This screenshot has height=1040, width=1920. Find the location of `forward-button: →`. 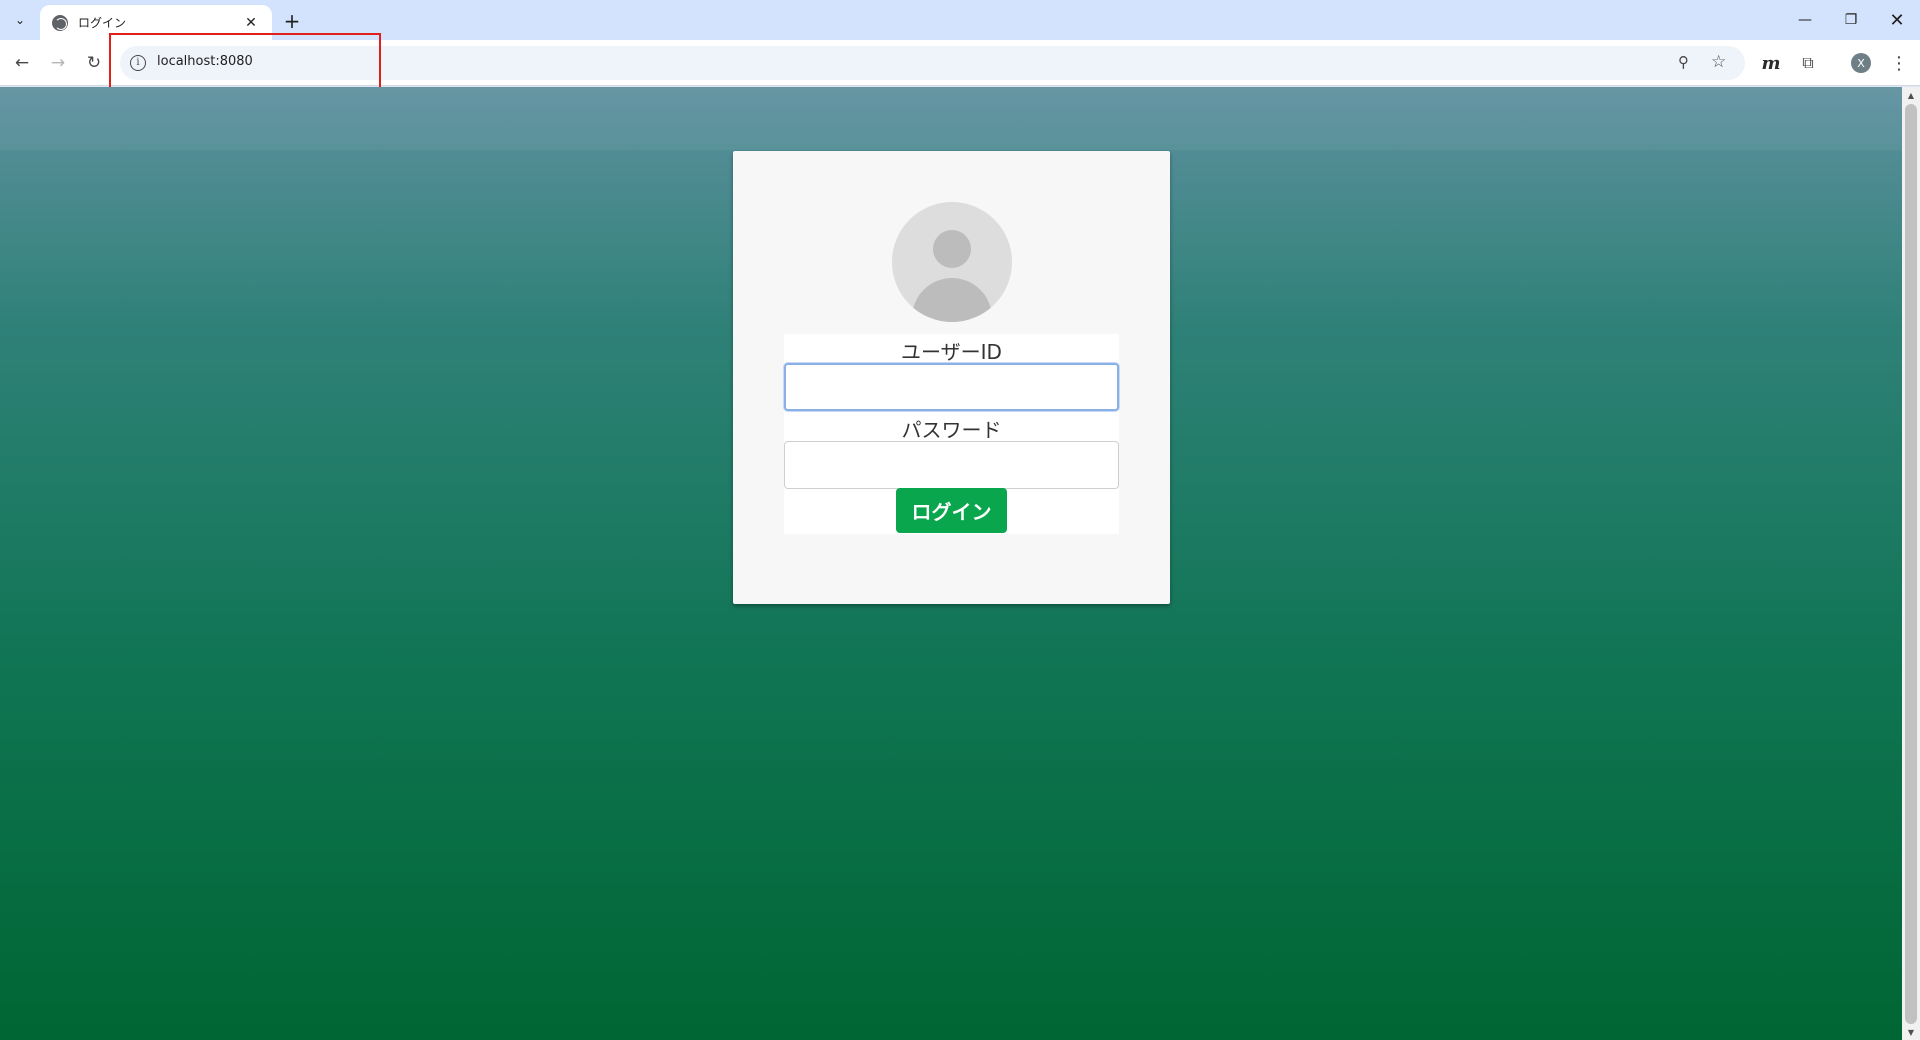

forward-button: → is located at coordinates (58, 63).